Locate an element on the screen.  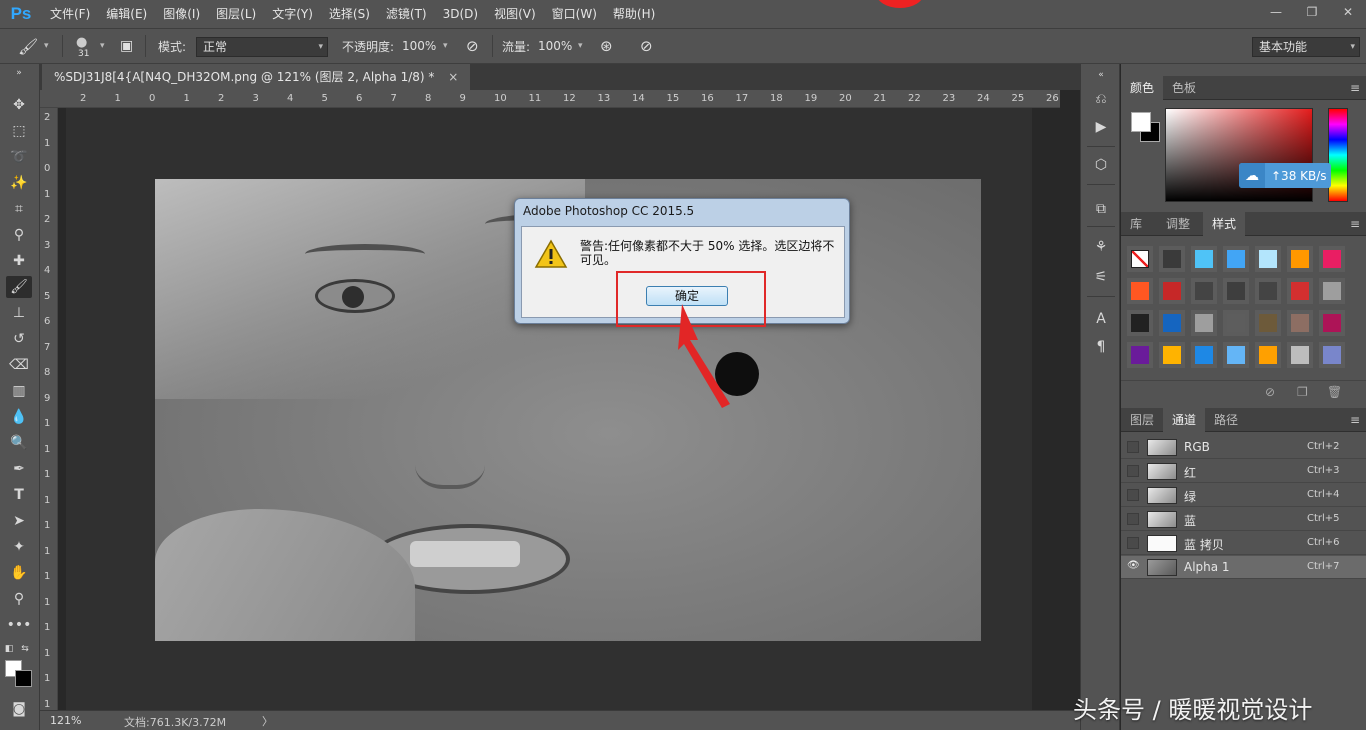
restore-button: ❐ is located at coordinates (1312, 12).